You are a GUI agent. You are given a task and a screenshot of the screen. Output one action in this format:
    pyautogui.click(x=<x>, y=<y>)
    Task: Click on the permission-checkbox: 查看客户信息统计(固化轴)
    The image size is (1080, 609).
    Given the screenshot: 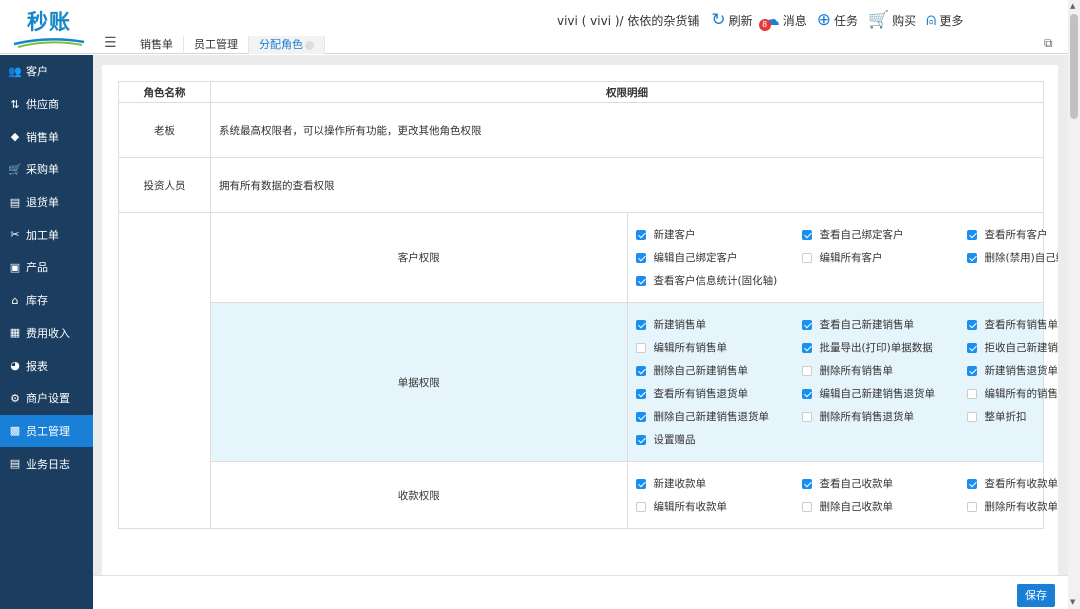 What is the action you would take?
    pyautogui.click(x=711, y=280)
    